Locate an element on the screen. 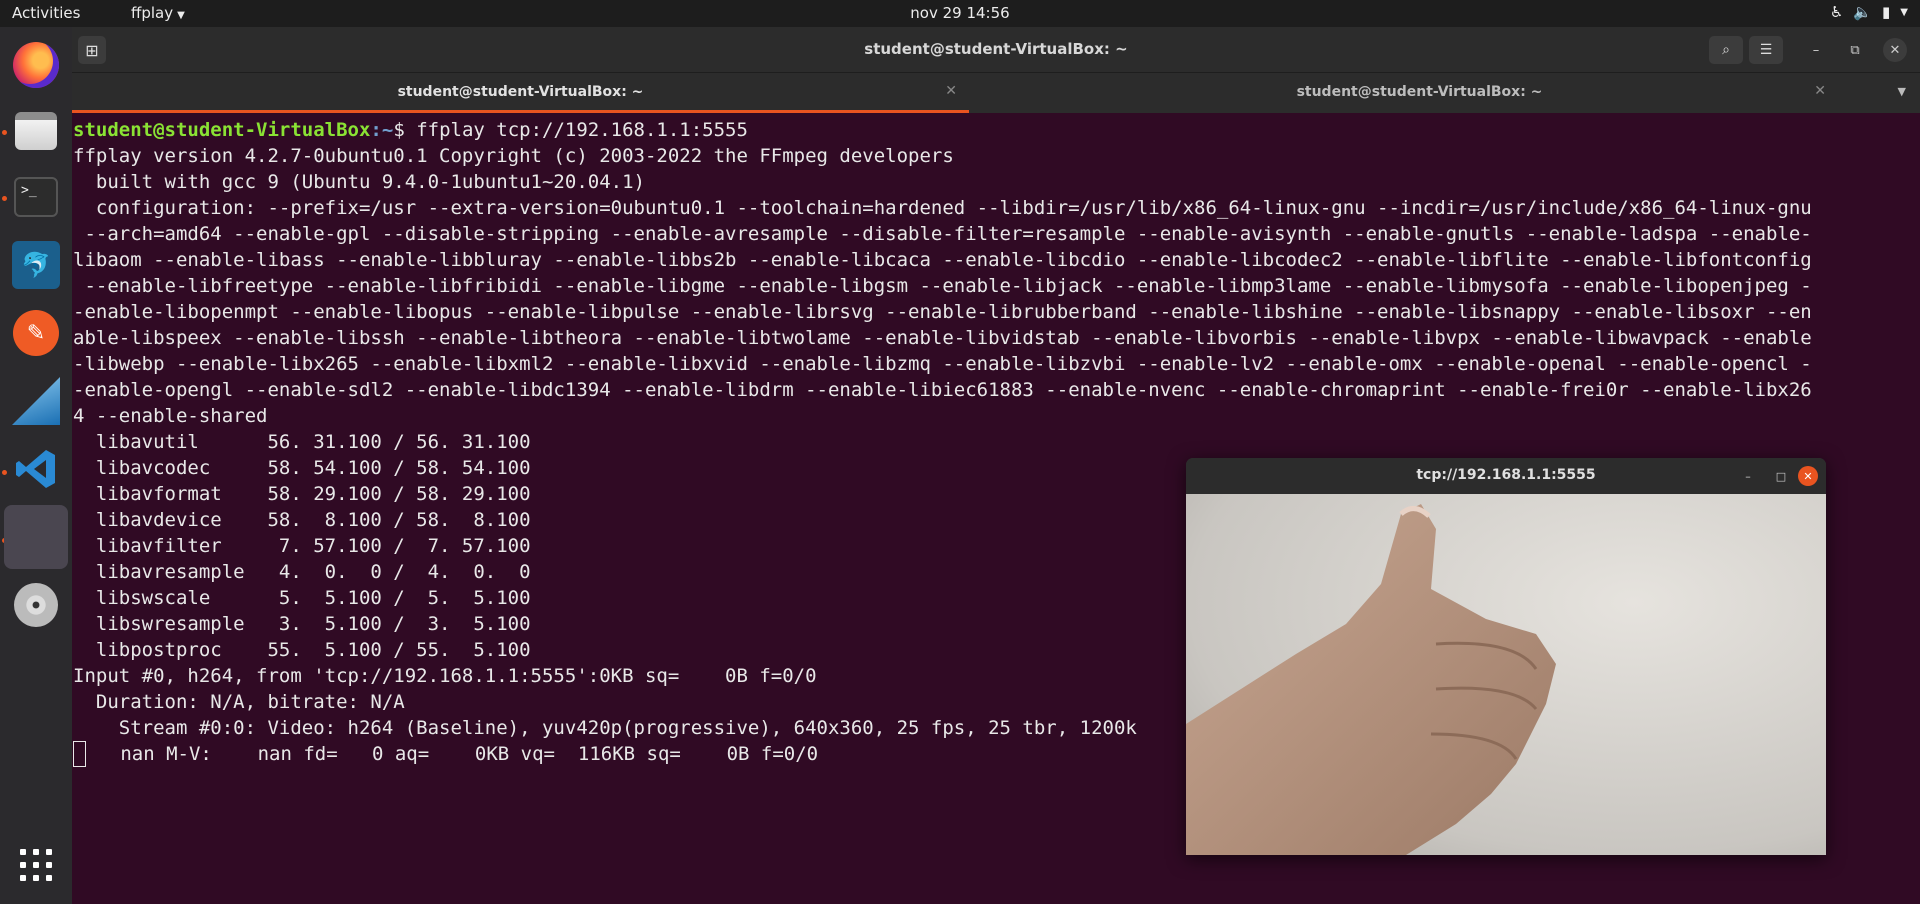 The image size is (1920, 904). clock: nov 29 14:56 is located at coordinates (959, 13).